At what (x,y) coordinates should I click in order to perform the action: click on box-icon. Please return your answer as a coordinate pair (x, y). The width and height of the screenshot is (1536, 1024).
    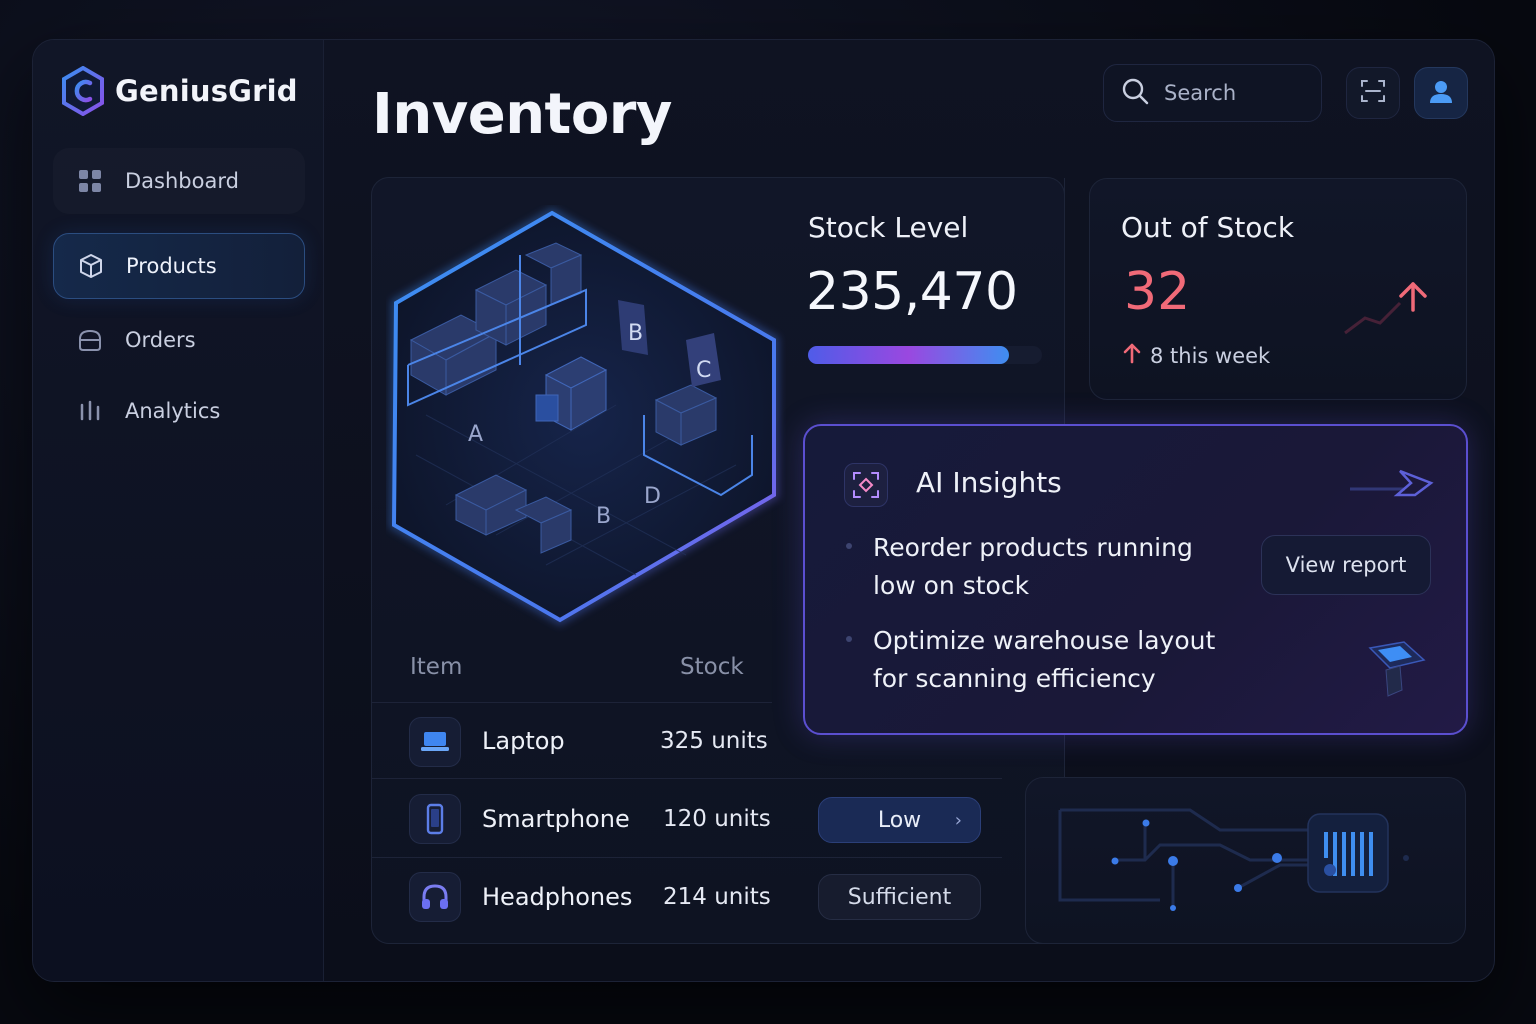
    Looking at the image, I should click on (91, 266).